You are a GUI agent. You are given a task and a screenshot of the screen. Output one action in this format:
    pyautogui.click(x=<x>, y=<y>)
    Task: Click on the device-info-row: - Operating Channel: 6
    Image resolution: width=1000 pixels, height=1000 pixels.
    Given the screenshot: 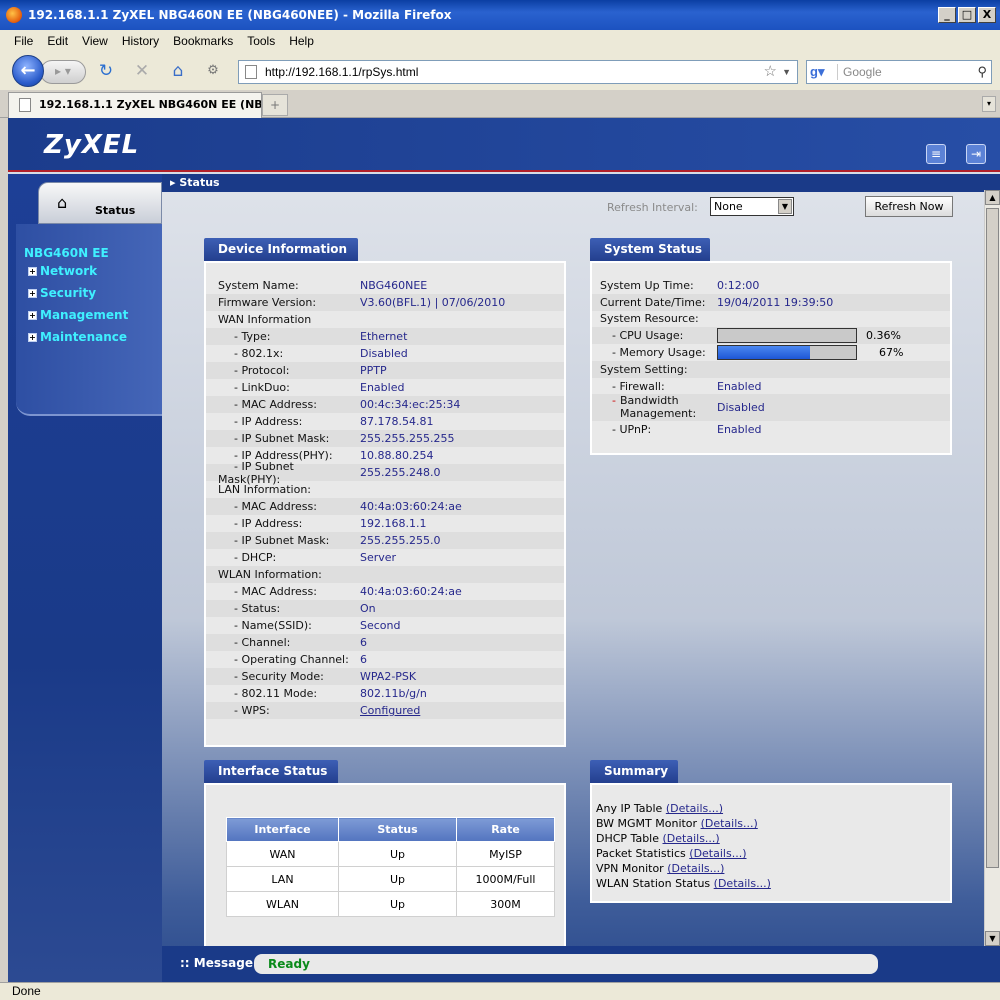 What is the action you would take?
    pyautogui.click(x=300, y=659)
    